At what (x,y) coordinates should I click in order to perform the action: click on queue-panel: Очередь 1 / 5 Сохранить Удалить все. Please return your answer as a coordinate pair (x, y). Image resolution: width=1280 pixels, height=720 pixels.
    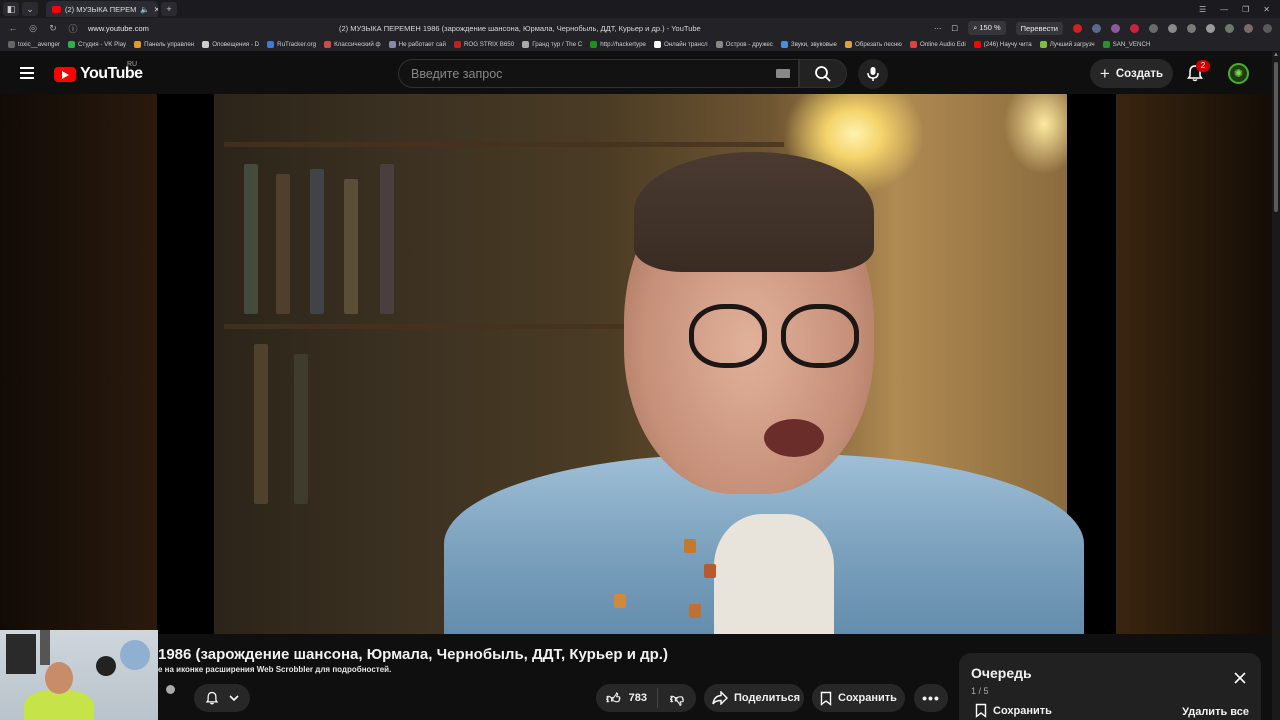
    Looking at the image, I should click on (1110, 686).